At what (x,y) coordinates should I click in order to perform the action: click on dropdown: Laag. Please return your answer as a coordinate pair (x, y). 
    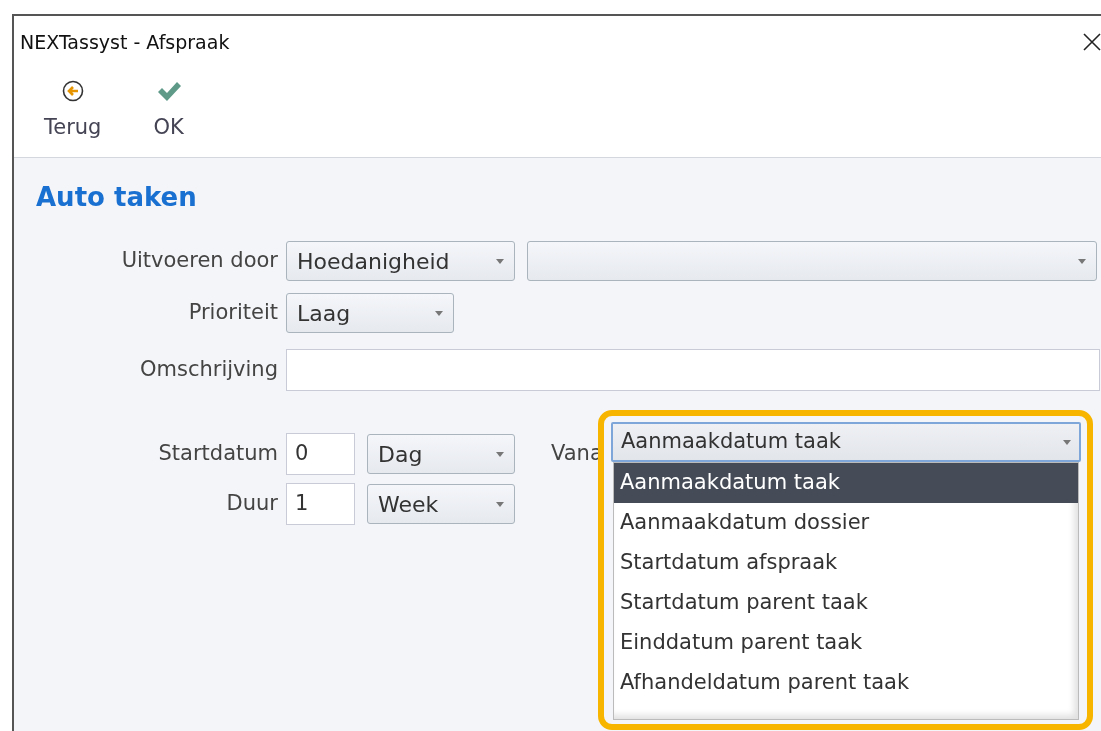
    Looking at the image, I should click on (370, 313).